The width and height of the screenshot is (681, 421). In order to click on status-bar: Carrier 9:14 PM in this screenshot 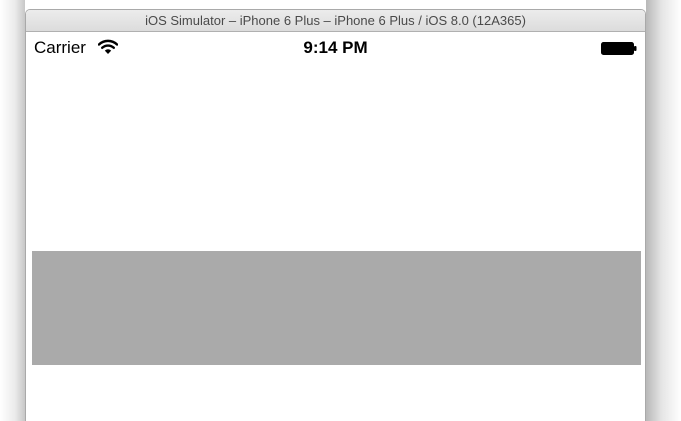, I will do `click(335, 49)`.